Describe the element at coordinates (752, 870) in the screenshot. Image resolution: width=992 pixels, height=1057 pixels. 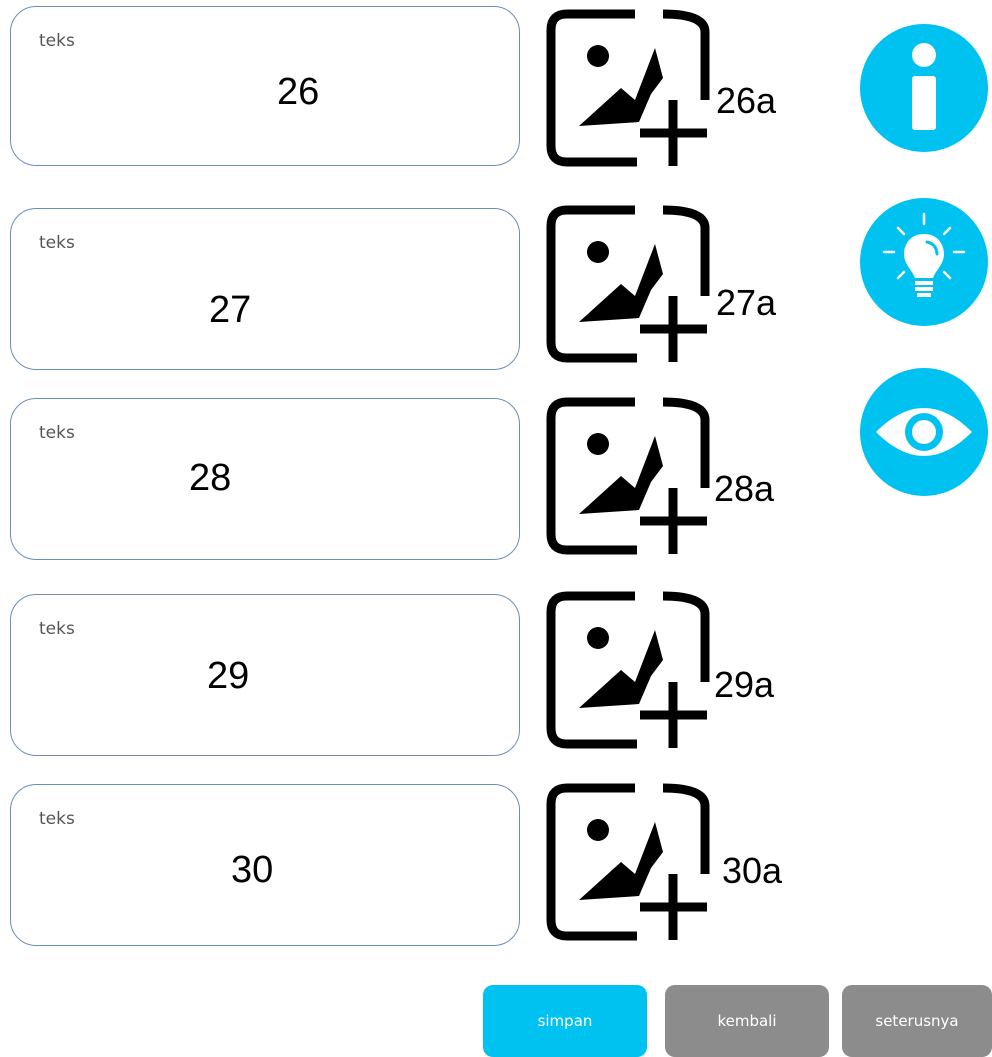
I see `image-label: 30a` at that location.